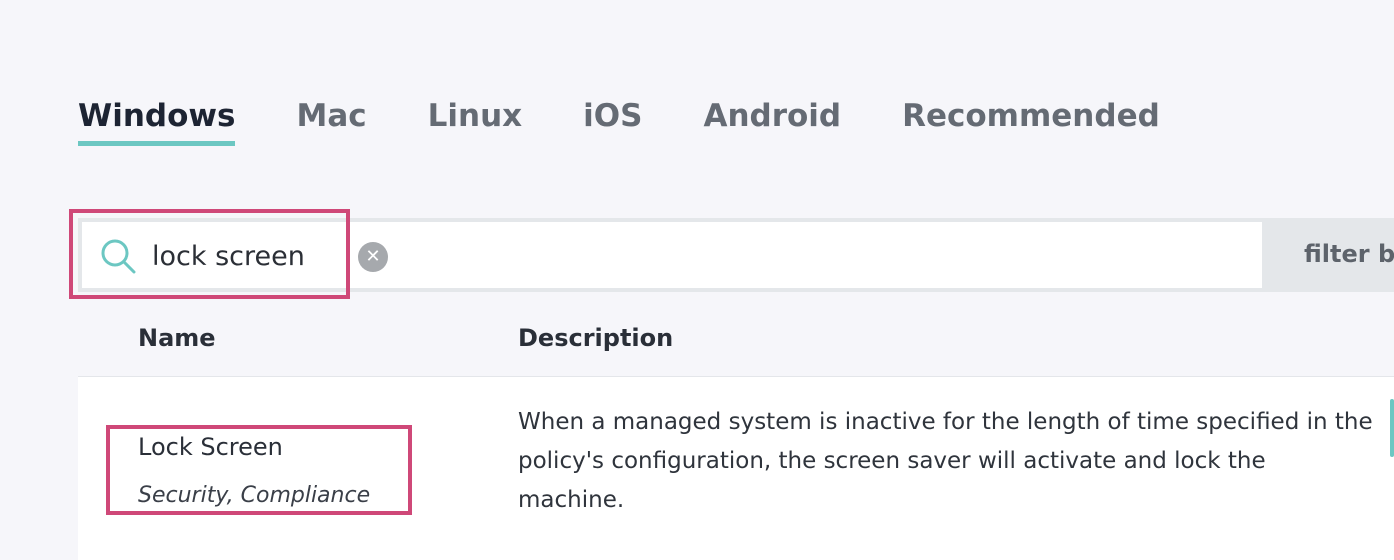 This screenshot has width=1394, height=560. What do you see at coordinates (1031, 120) in the screenshot?
I see `tab-recommended: Recommended` at bounding box center [1031, 120].